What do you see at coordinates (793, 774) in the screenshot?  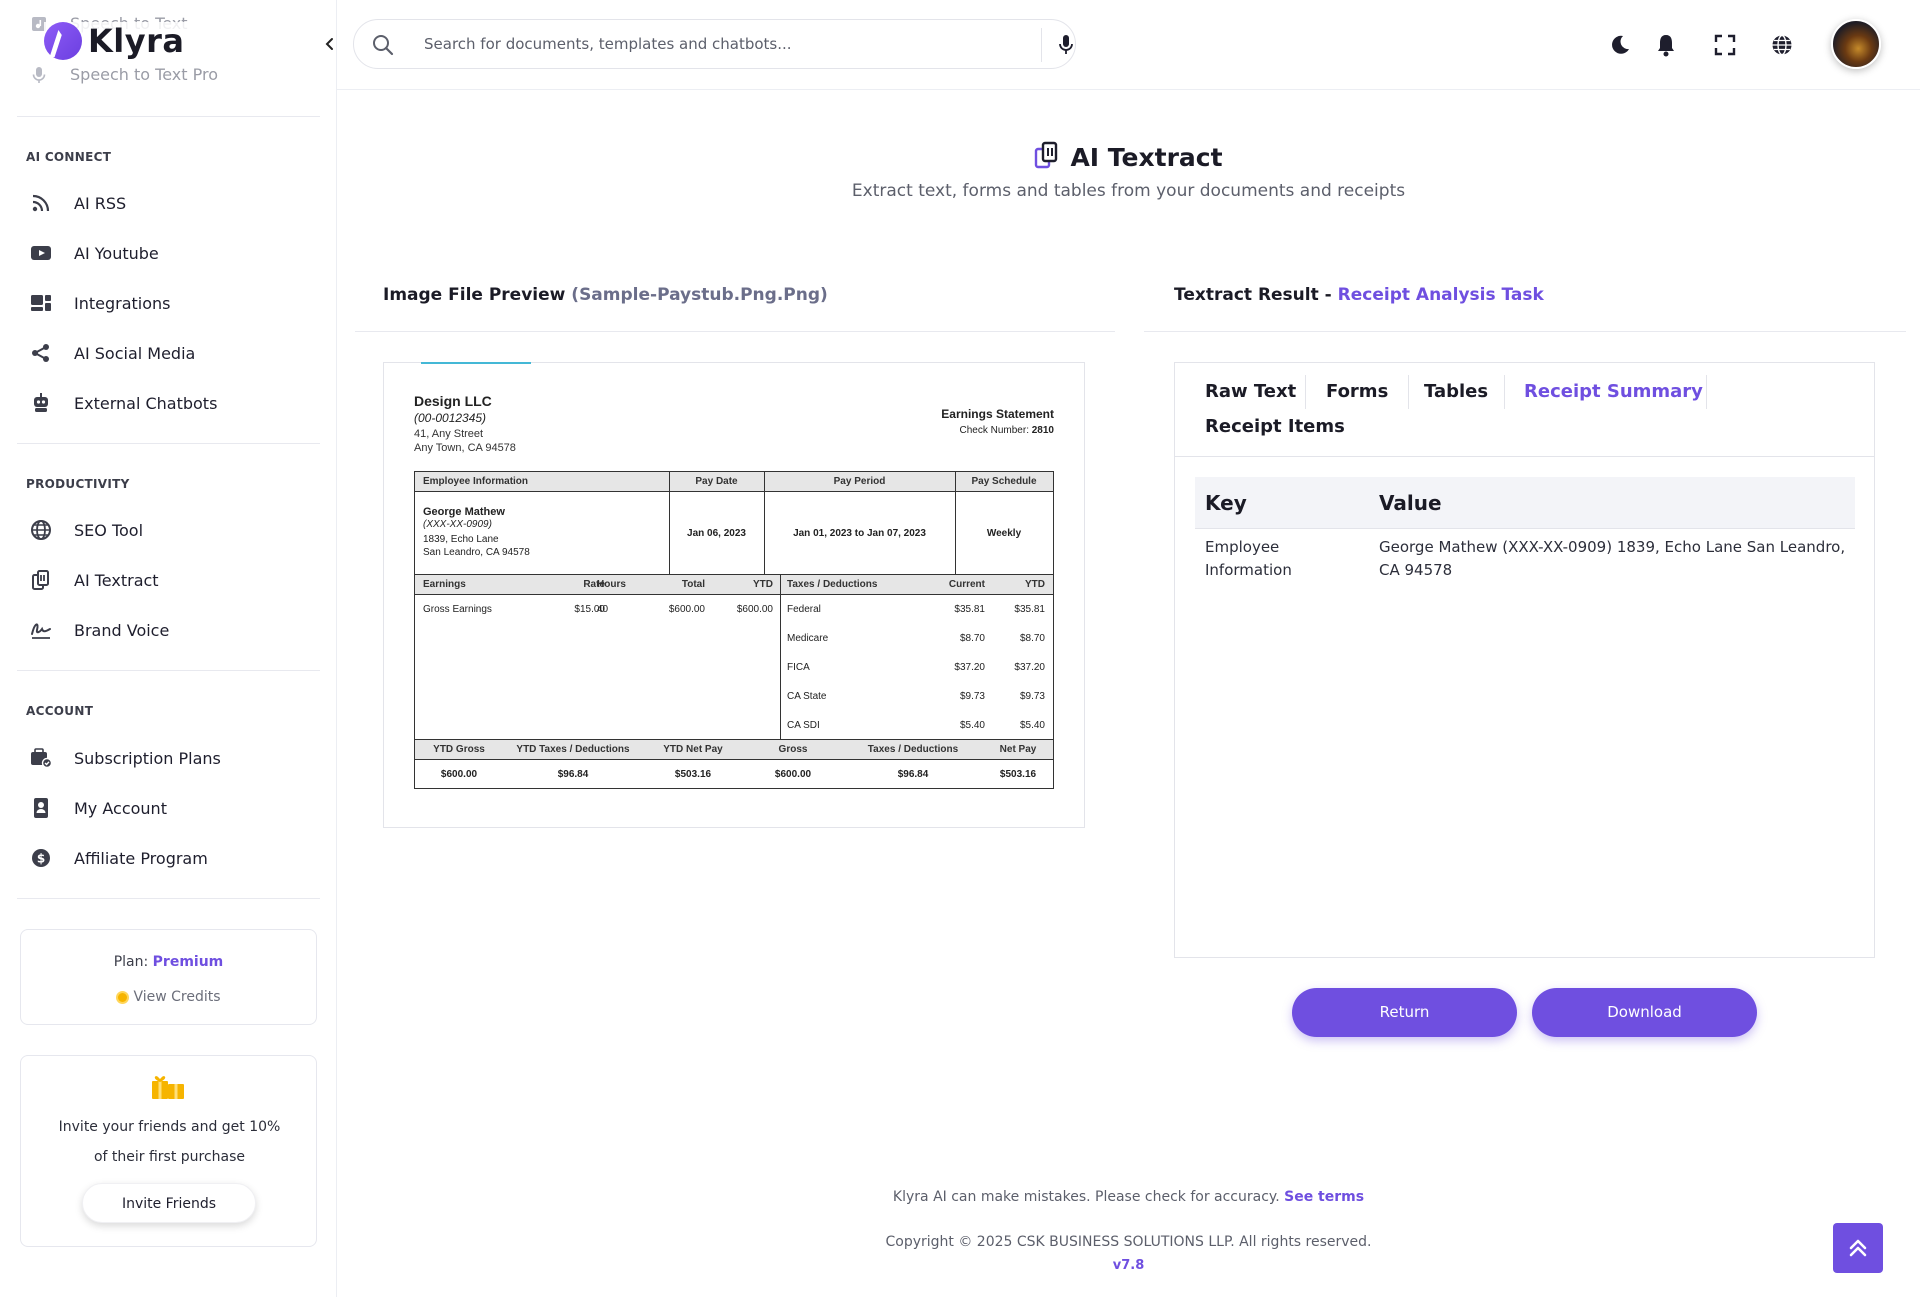 I see `stub-summary-value: $600.00` at bounding box center [793, 774].